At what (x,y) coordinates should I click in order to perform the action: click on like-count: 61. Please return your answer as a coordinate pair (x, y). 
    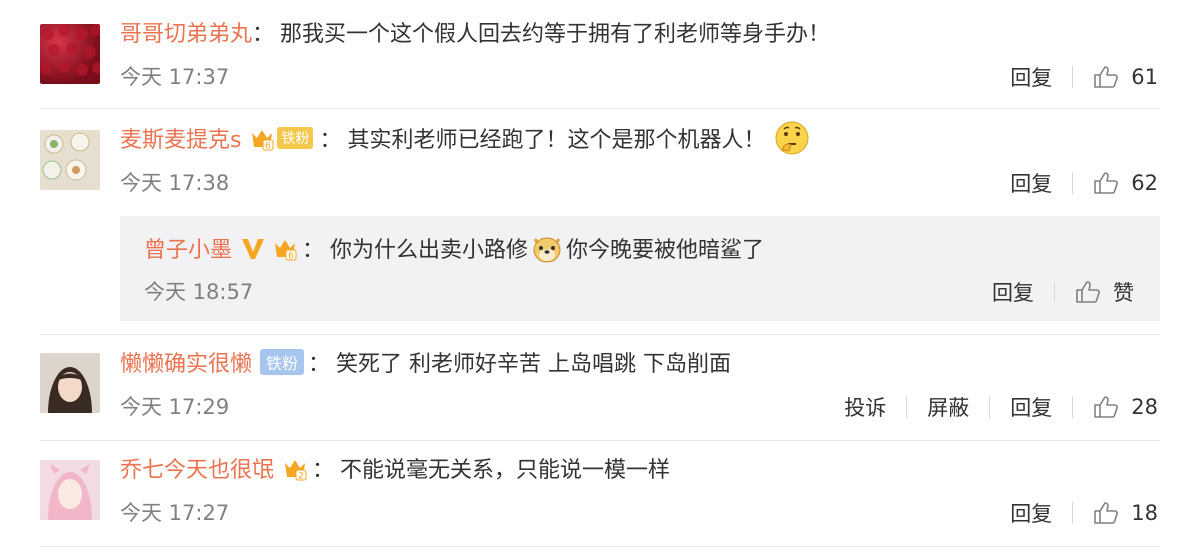
    Looking at the image, I should click on (1144, 77).